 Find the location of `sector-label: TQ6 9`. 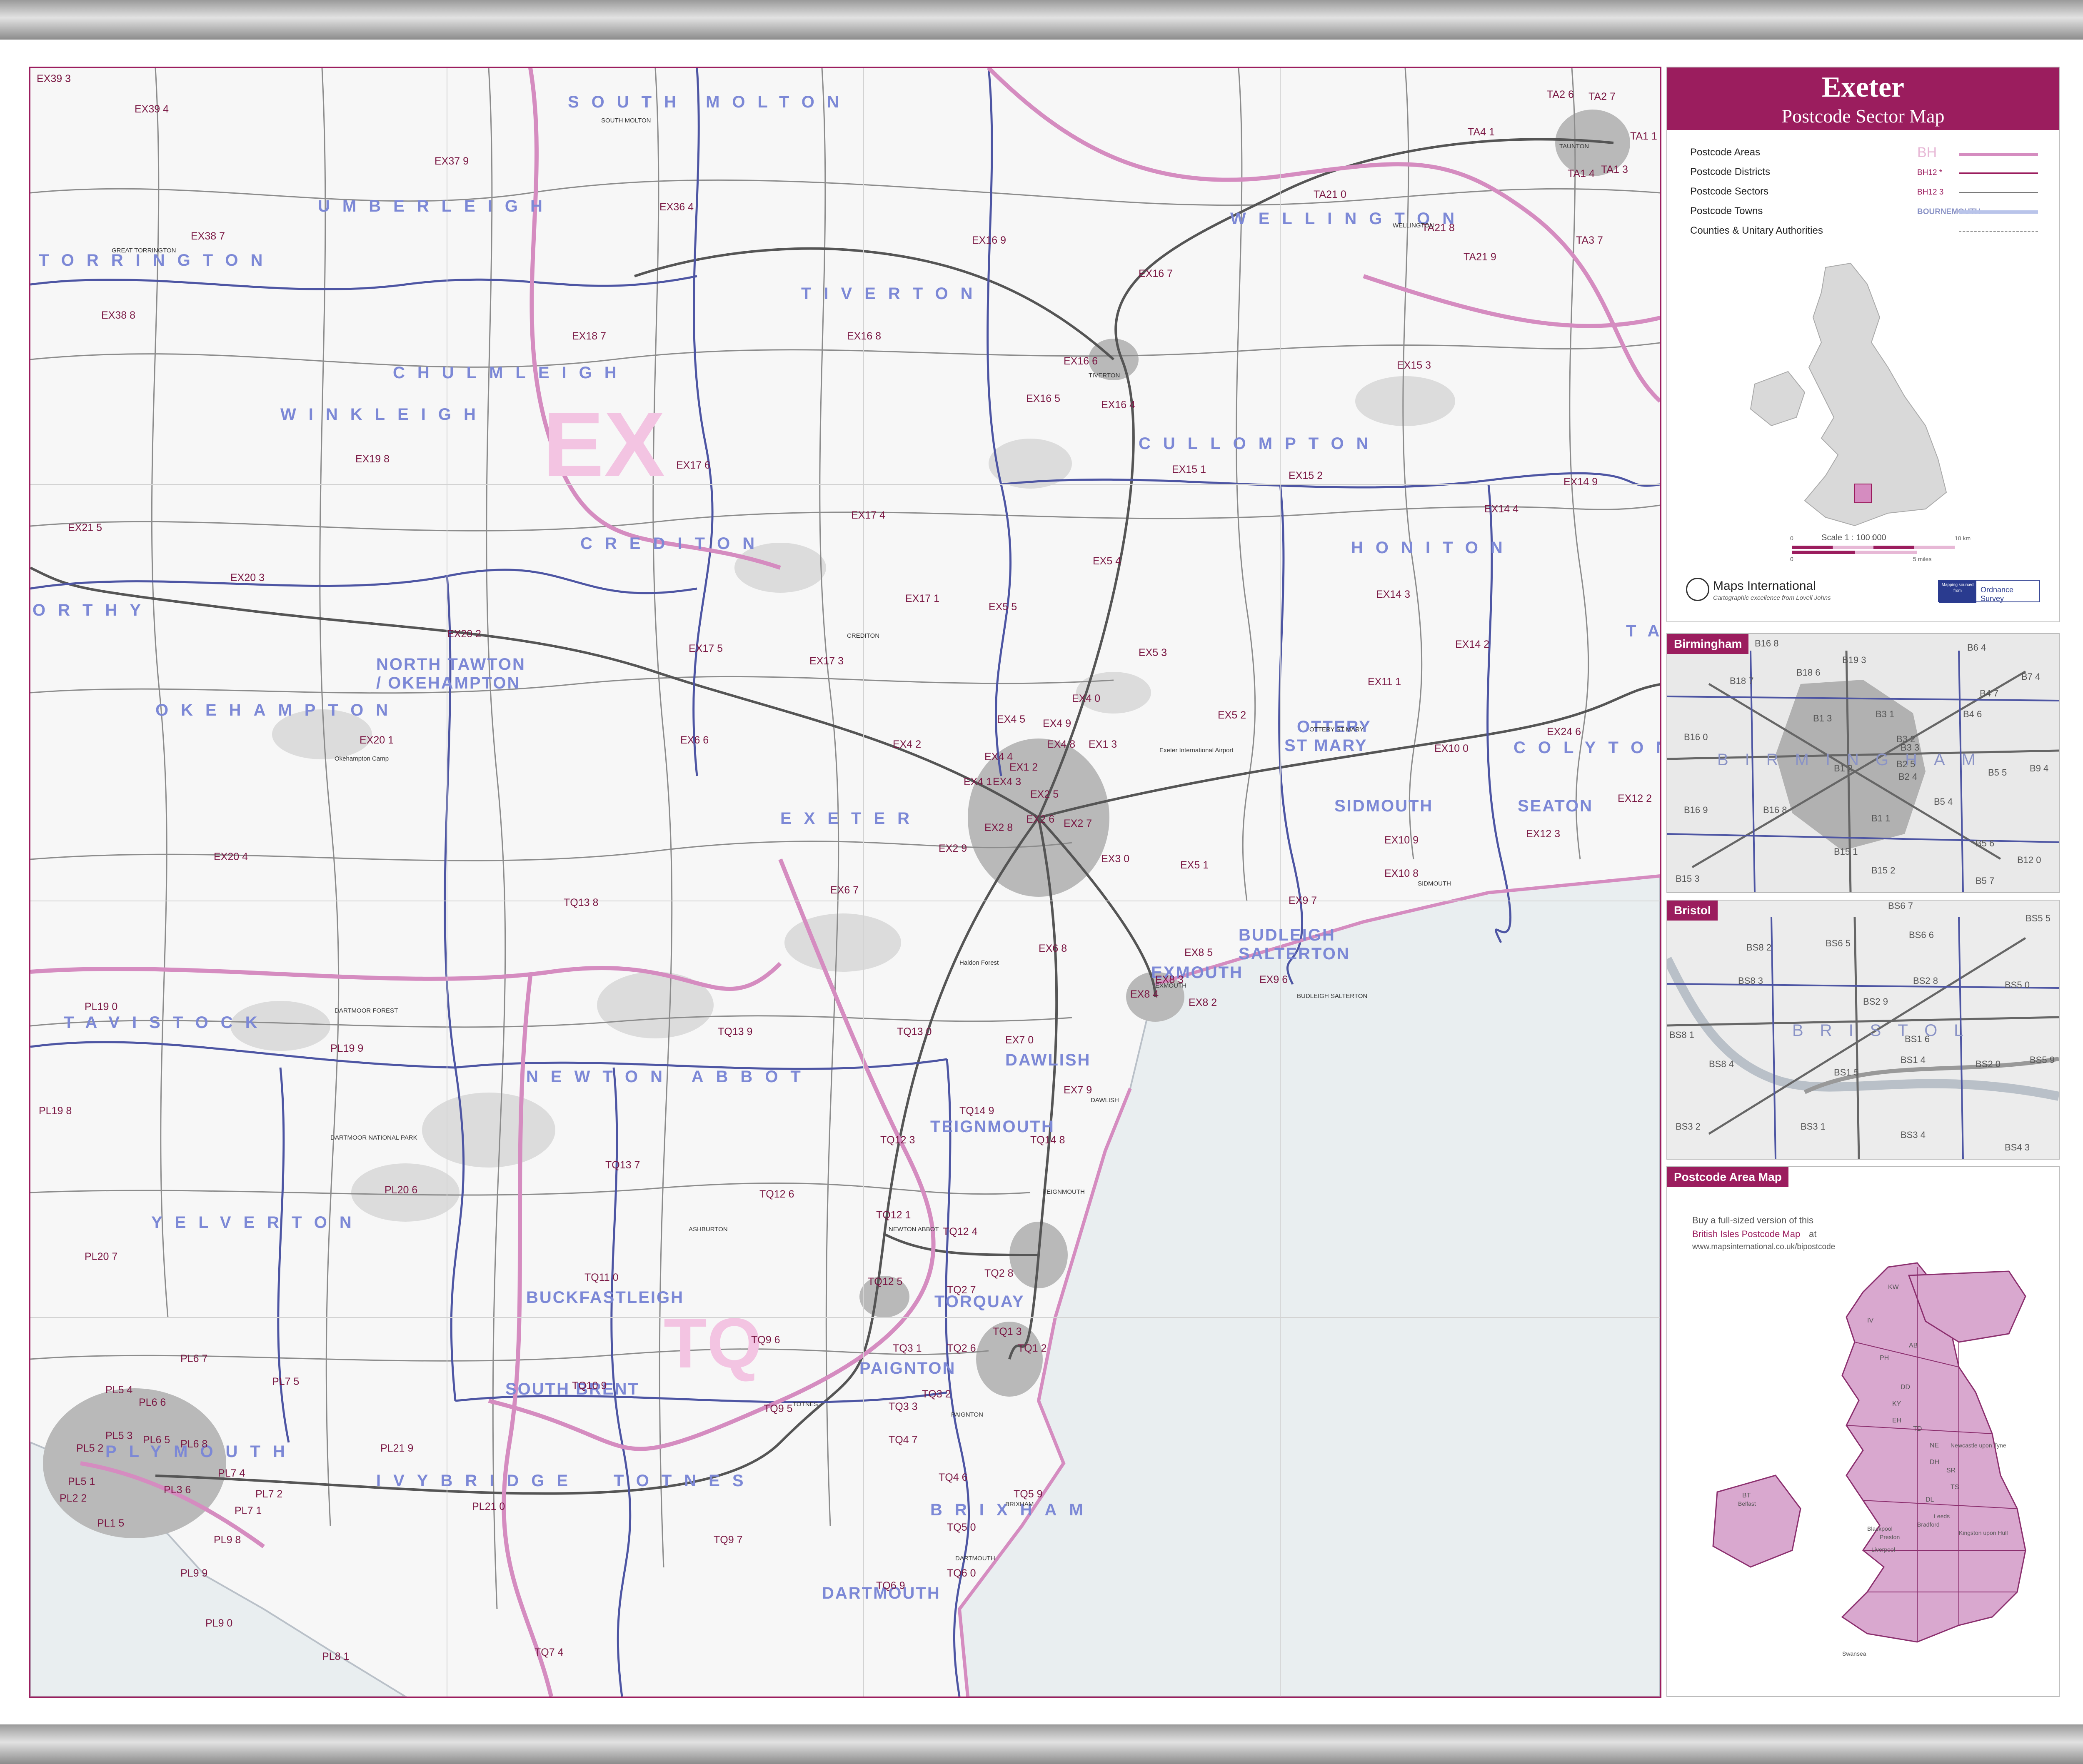

sector-label: TQ6 9 is located at coordinates (891, 1586).